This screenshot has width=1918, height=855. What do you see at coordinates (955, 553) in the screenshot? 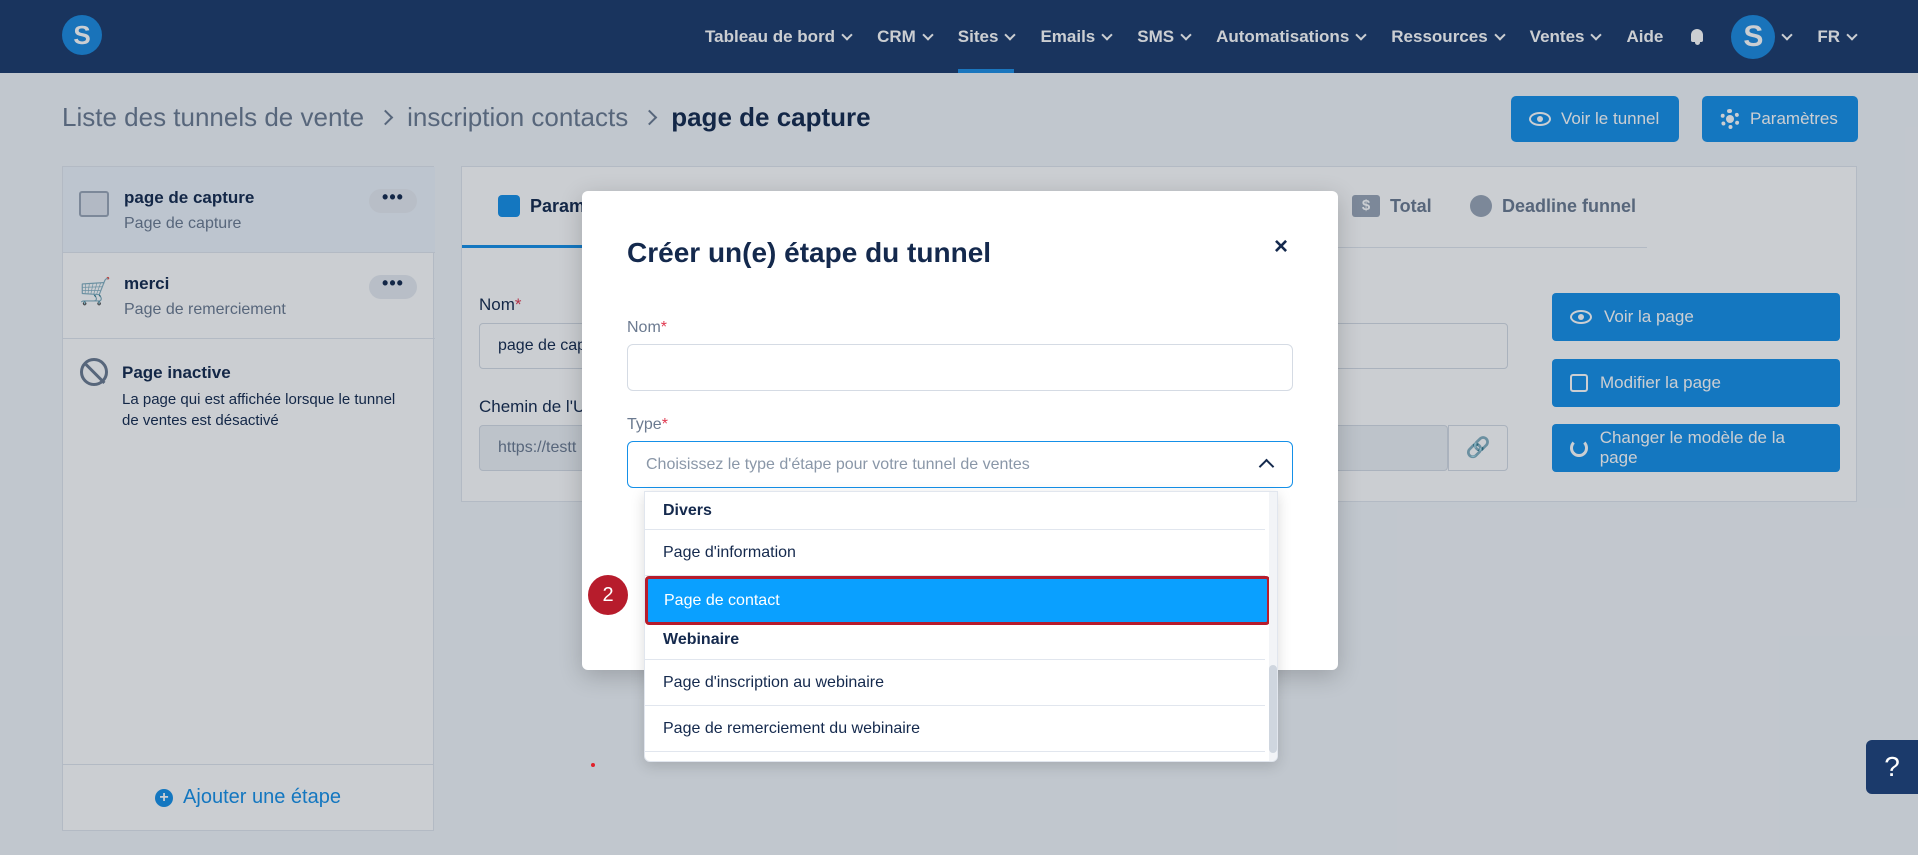
I see `dropdown-option: Page d'information` at bounding box center [955, 553].